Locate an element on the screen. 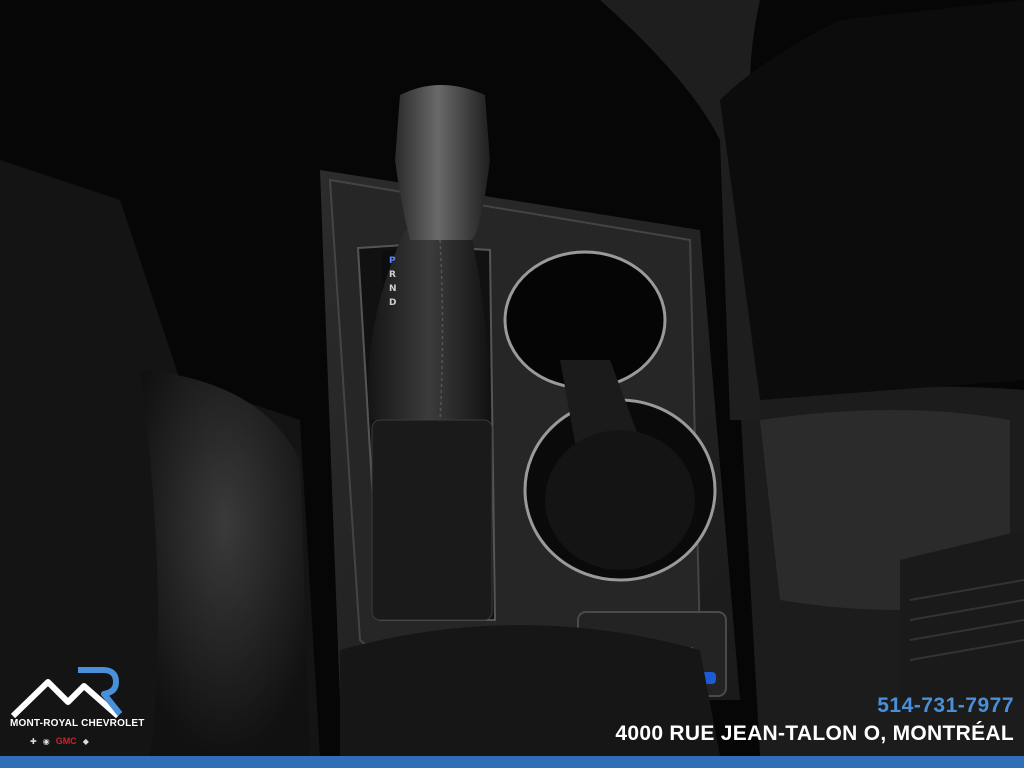 This screenshot has width=1024, height=768. shift-knob is located at coordinates (442, 162).